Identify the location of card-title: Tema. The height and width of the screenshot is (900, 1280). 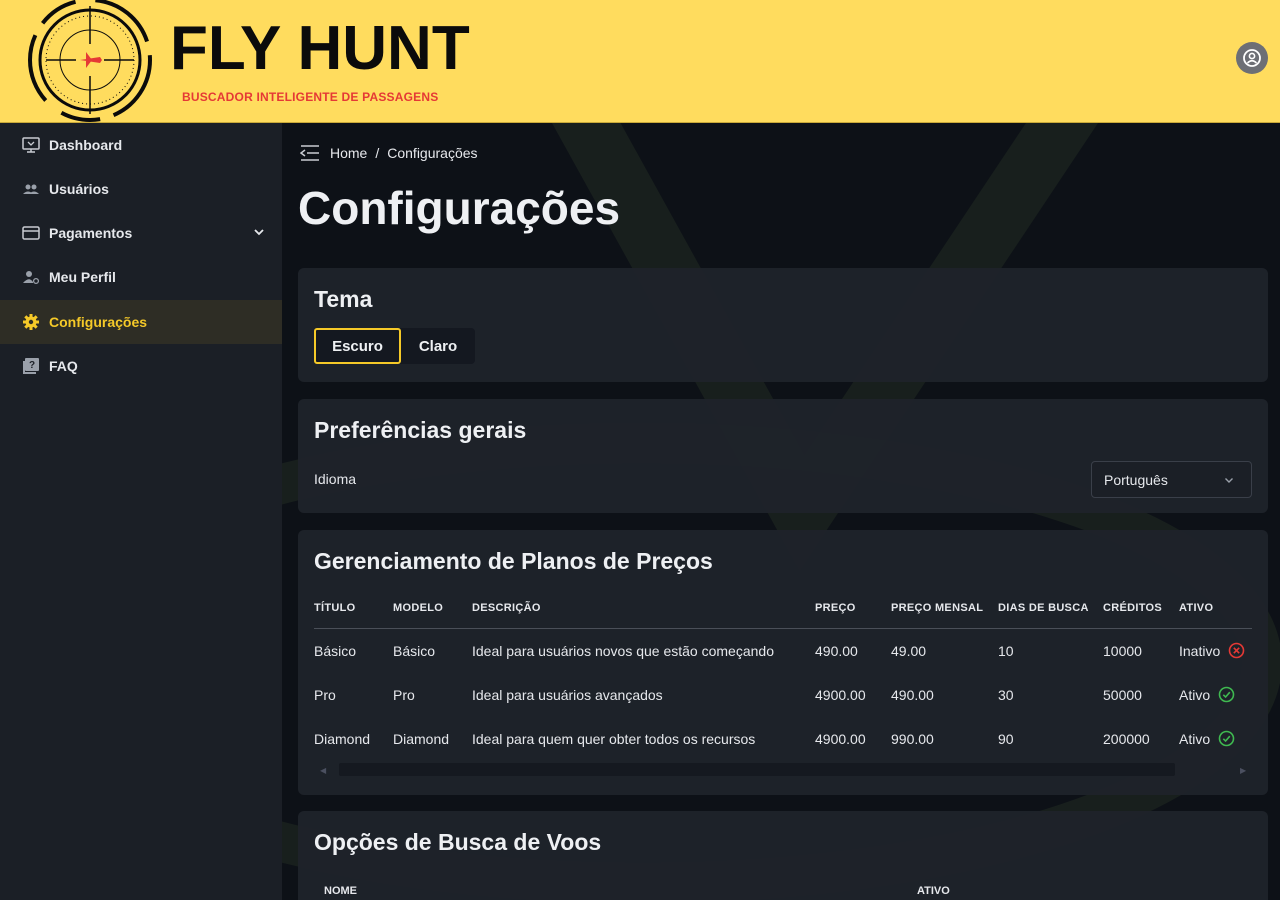
(343, 299).